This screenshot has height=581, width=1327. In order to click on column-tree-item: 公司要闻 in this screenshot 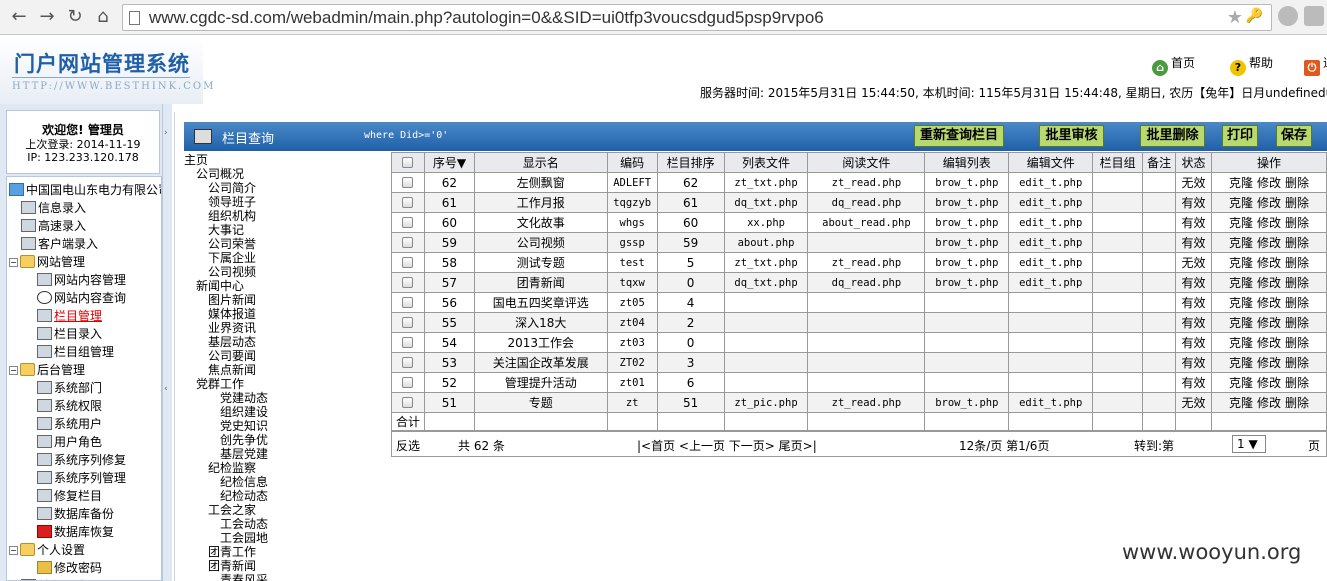, I will do `click(232, 356)`.